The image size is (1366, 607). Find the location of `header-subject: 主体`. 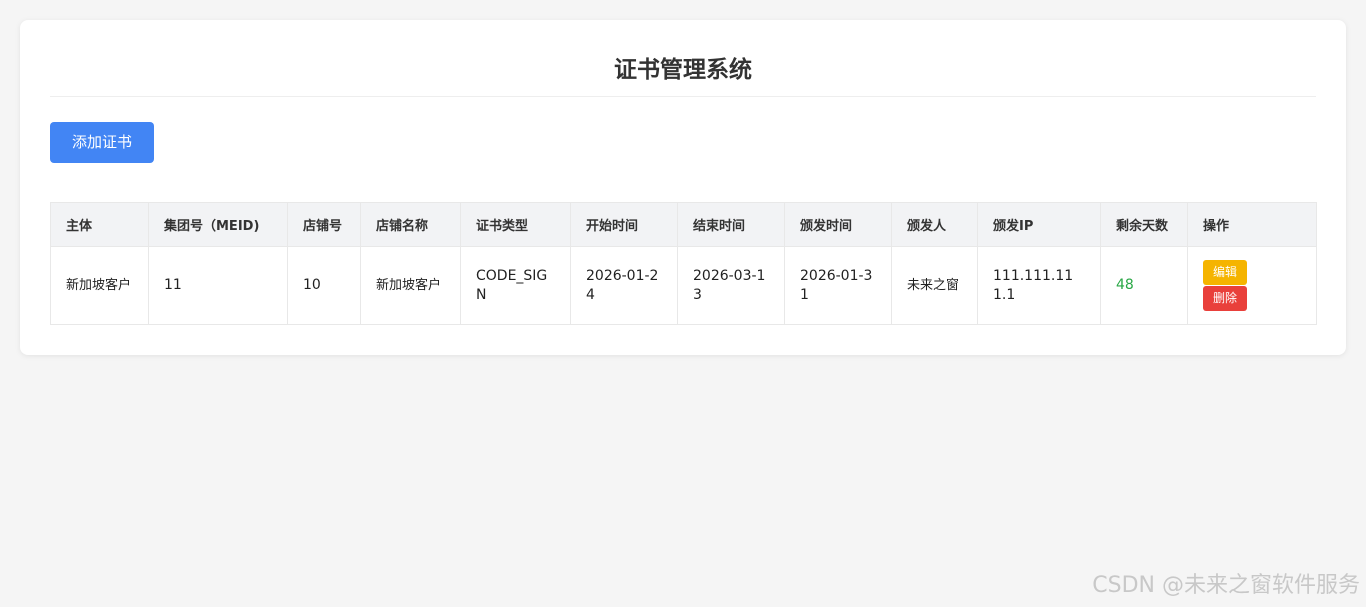

header-subject: 主体 is located at coordinates (99, 224).